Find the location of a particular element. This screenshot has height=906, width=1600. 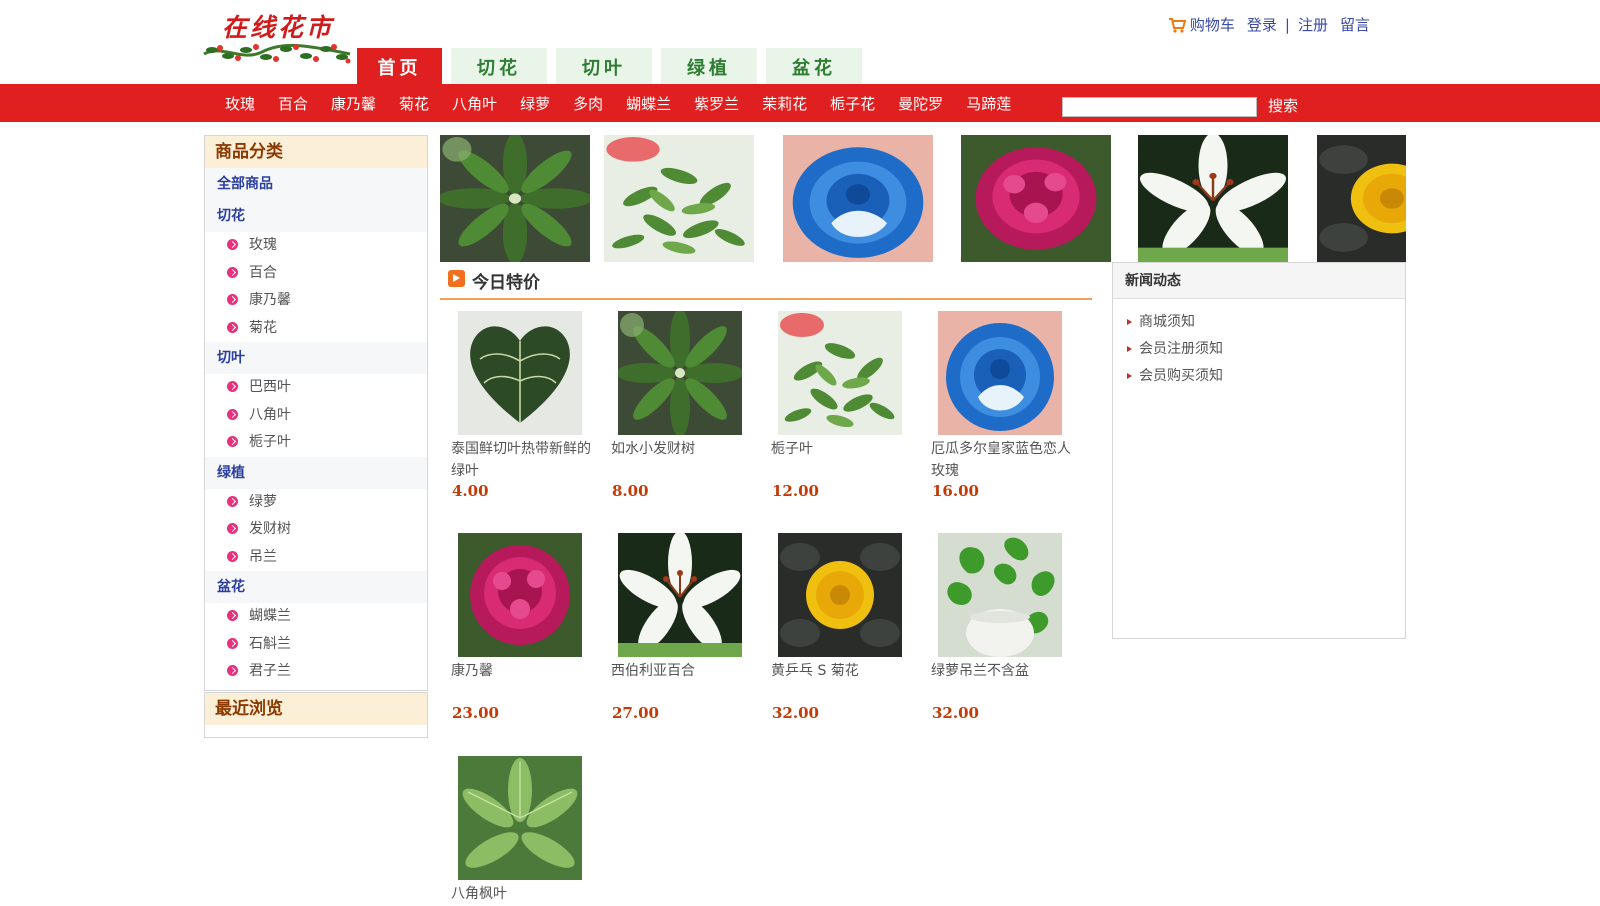

product-card: 黄乒乓 S 菊花 32.00 is located at coordinates (844, 628).